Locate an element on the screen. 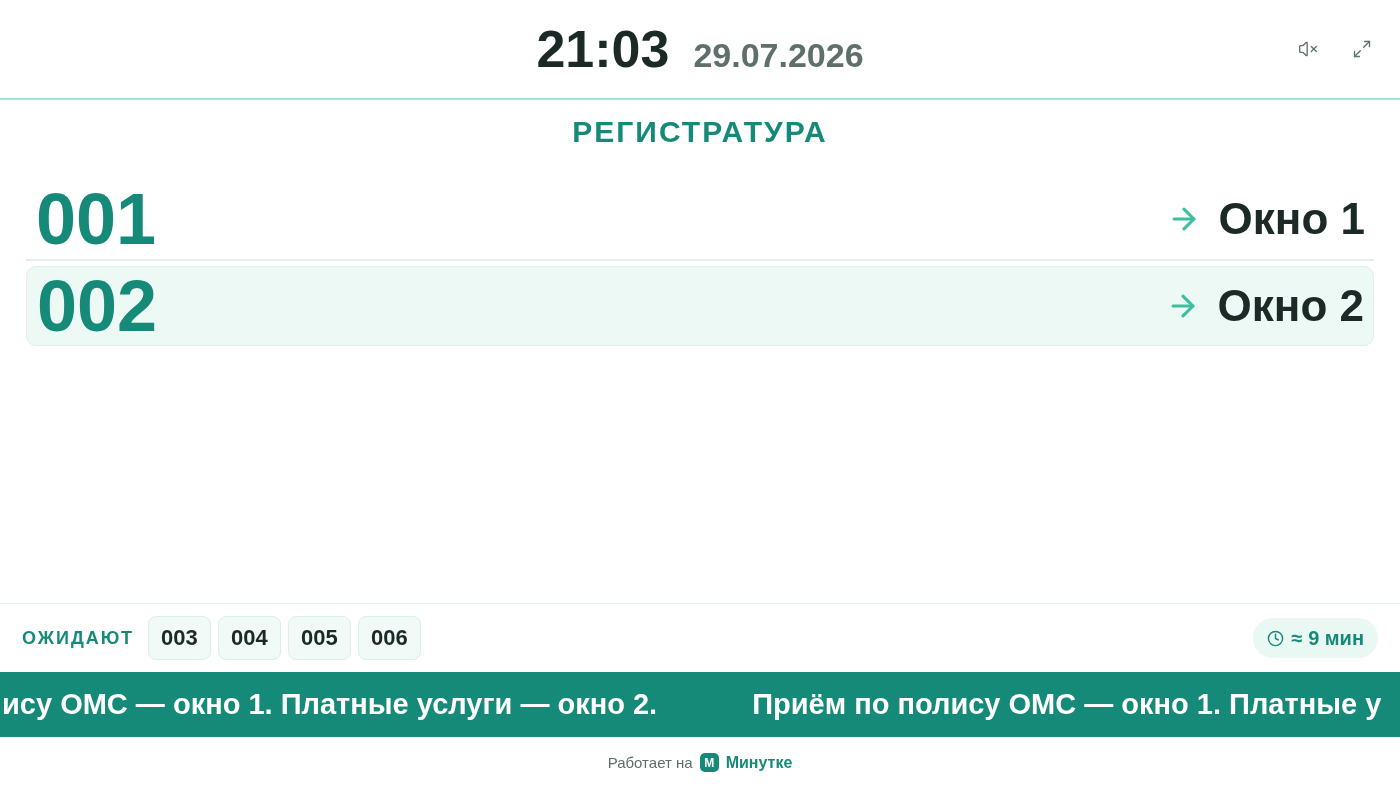 This screenshot has height=788, width=1400. waiting-ticket-chip: 005 is located at coordinates (319, 638).